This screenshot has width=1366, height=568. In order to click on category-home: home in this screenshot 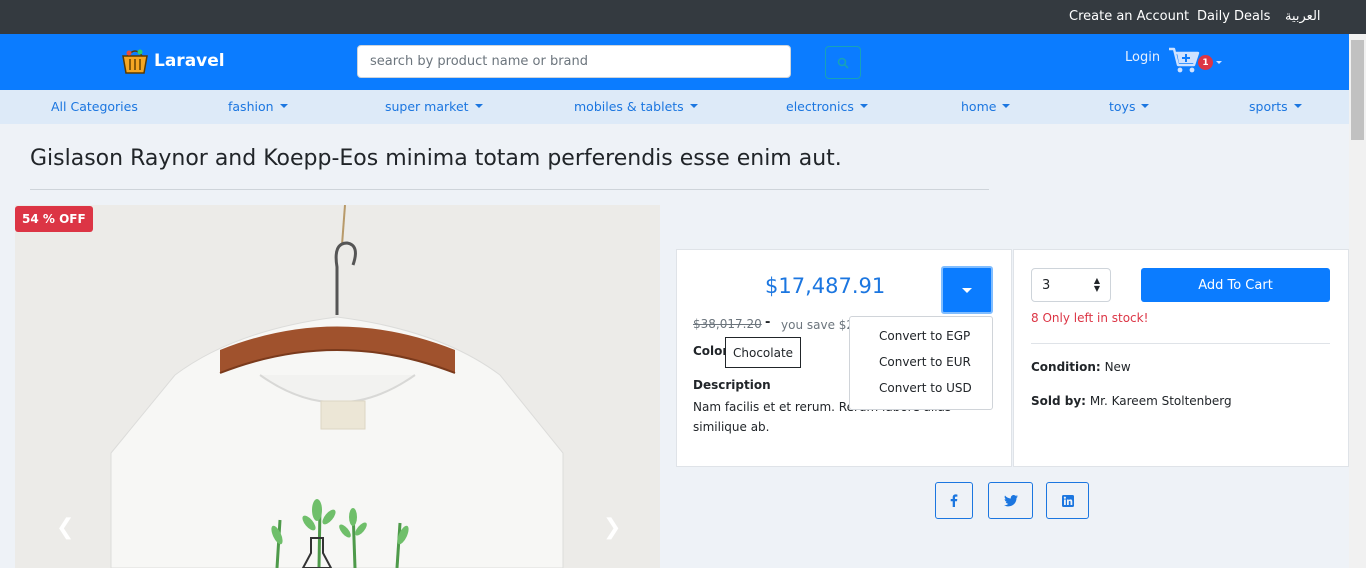, I will do `click(986, 106)`.